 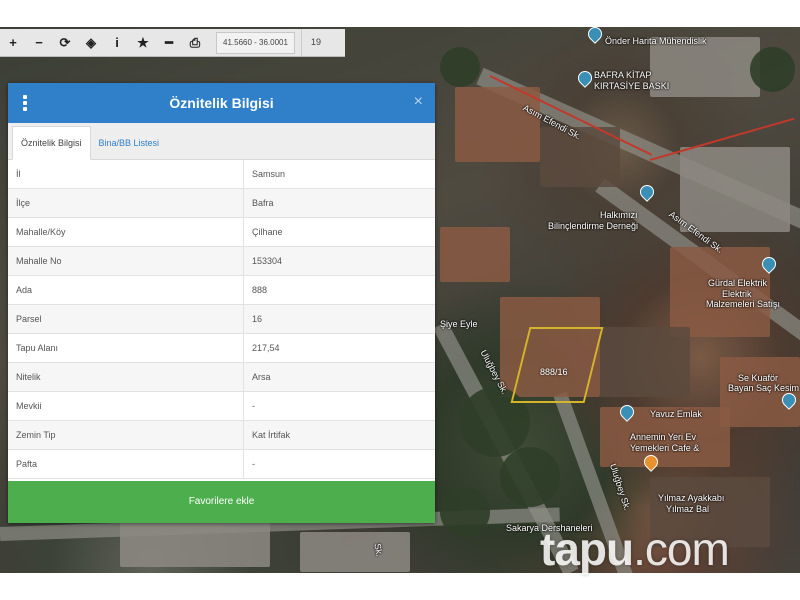 I want to click on table-row: Parsel 16, so click(x=221, y=319).